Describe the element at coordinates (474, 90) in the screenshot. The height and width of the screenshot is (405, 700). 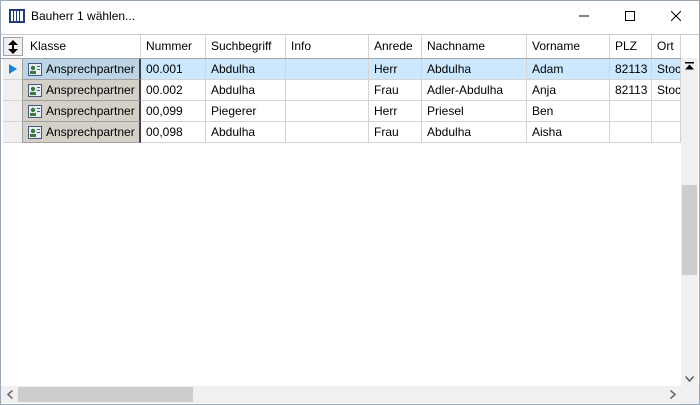
I see `cell-nachname: Adler-Abdulha` at that location.